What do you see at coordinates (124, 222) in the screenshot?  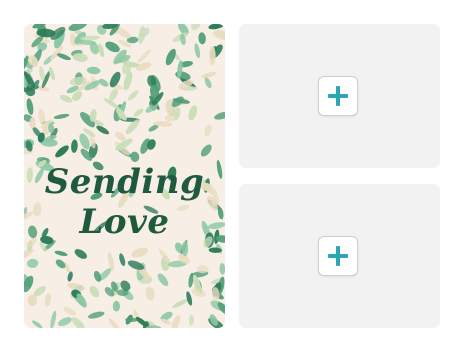 I see `card-title-line-2: Love` at bounding box center [124, 222].